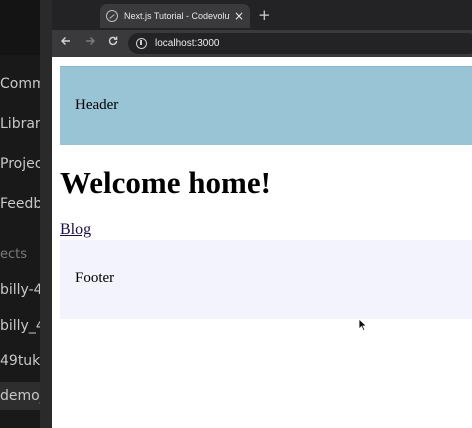  I want to click on sidebar-project-item: billy_4, so click(21, 326).